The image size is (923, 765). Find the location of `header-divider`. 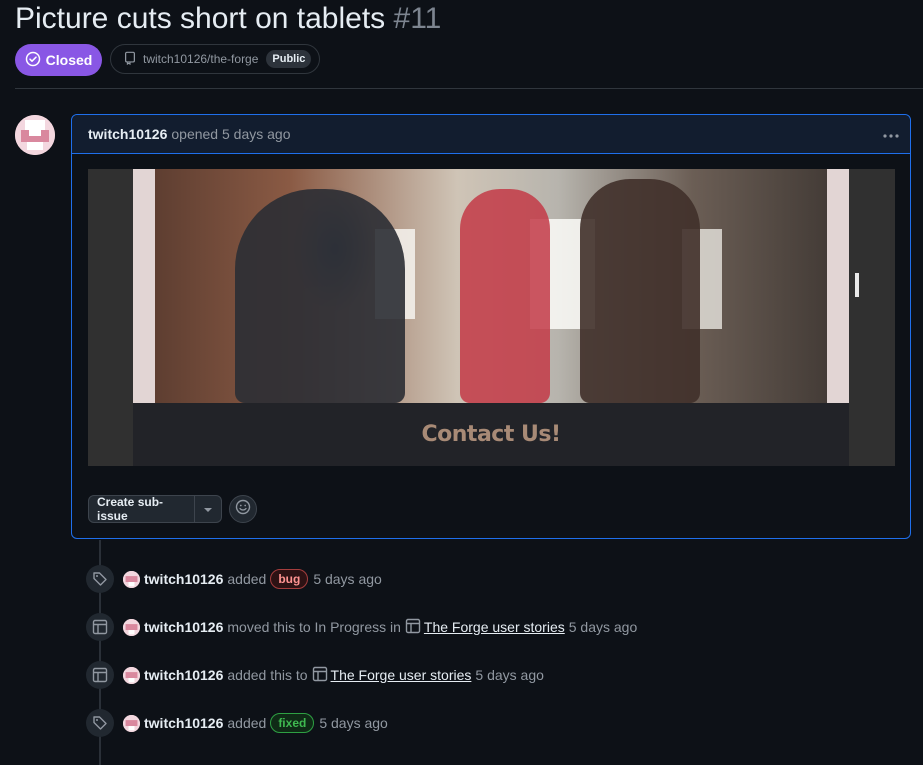

header-divider is located at coordinates (469, 88).